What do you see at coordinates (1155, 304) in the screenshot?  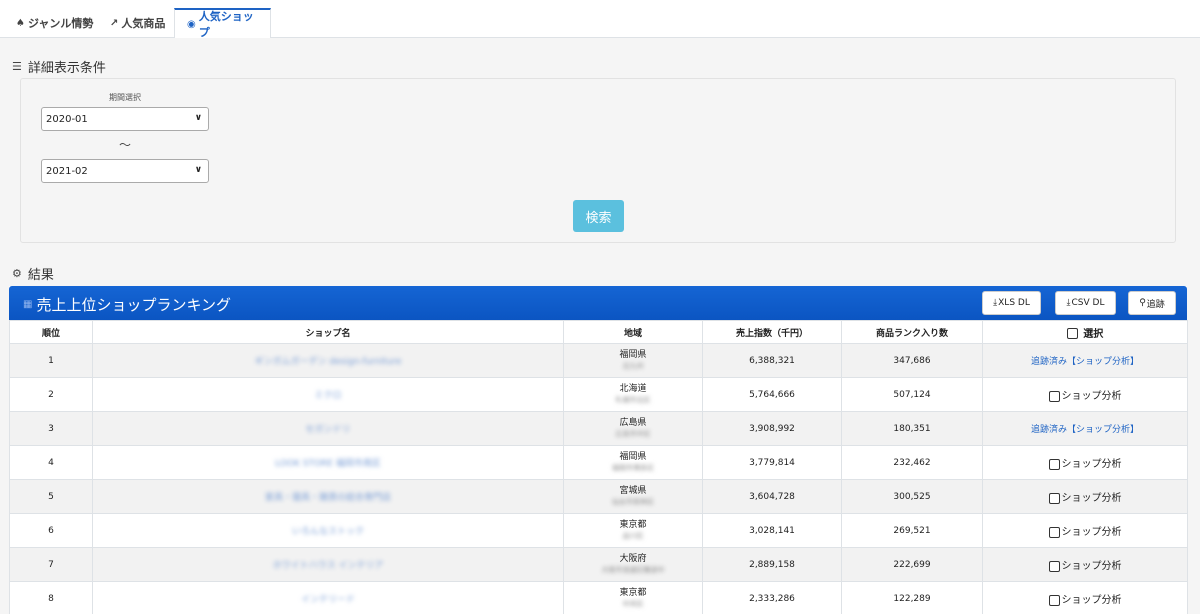 I see `track-label: 追跡` at bounding box center [1155, 304].